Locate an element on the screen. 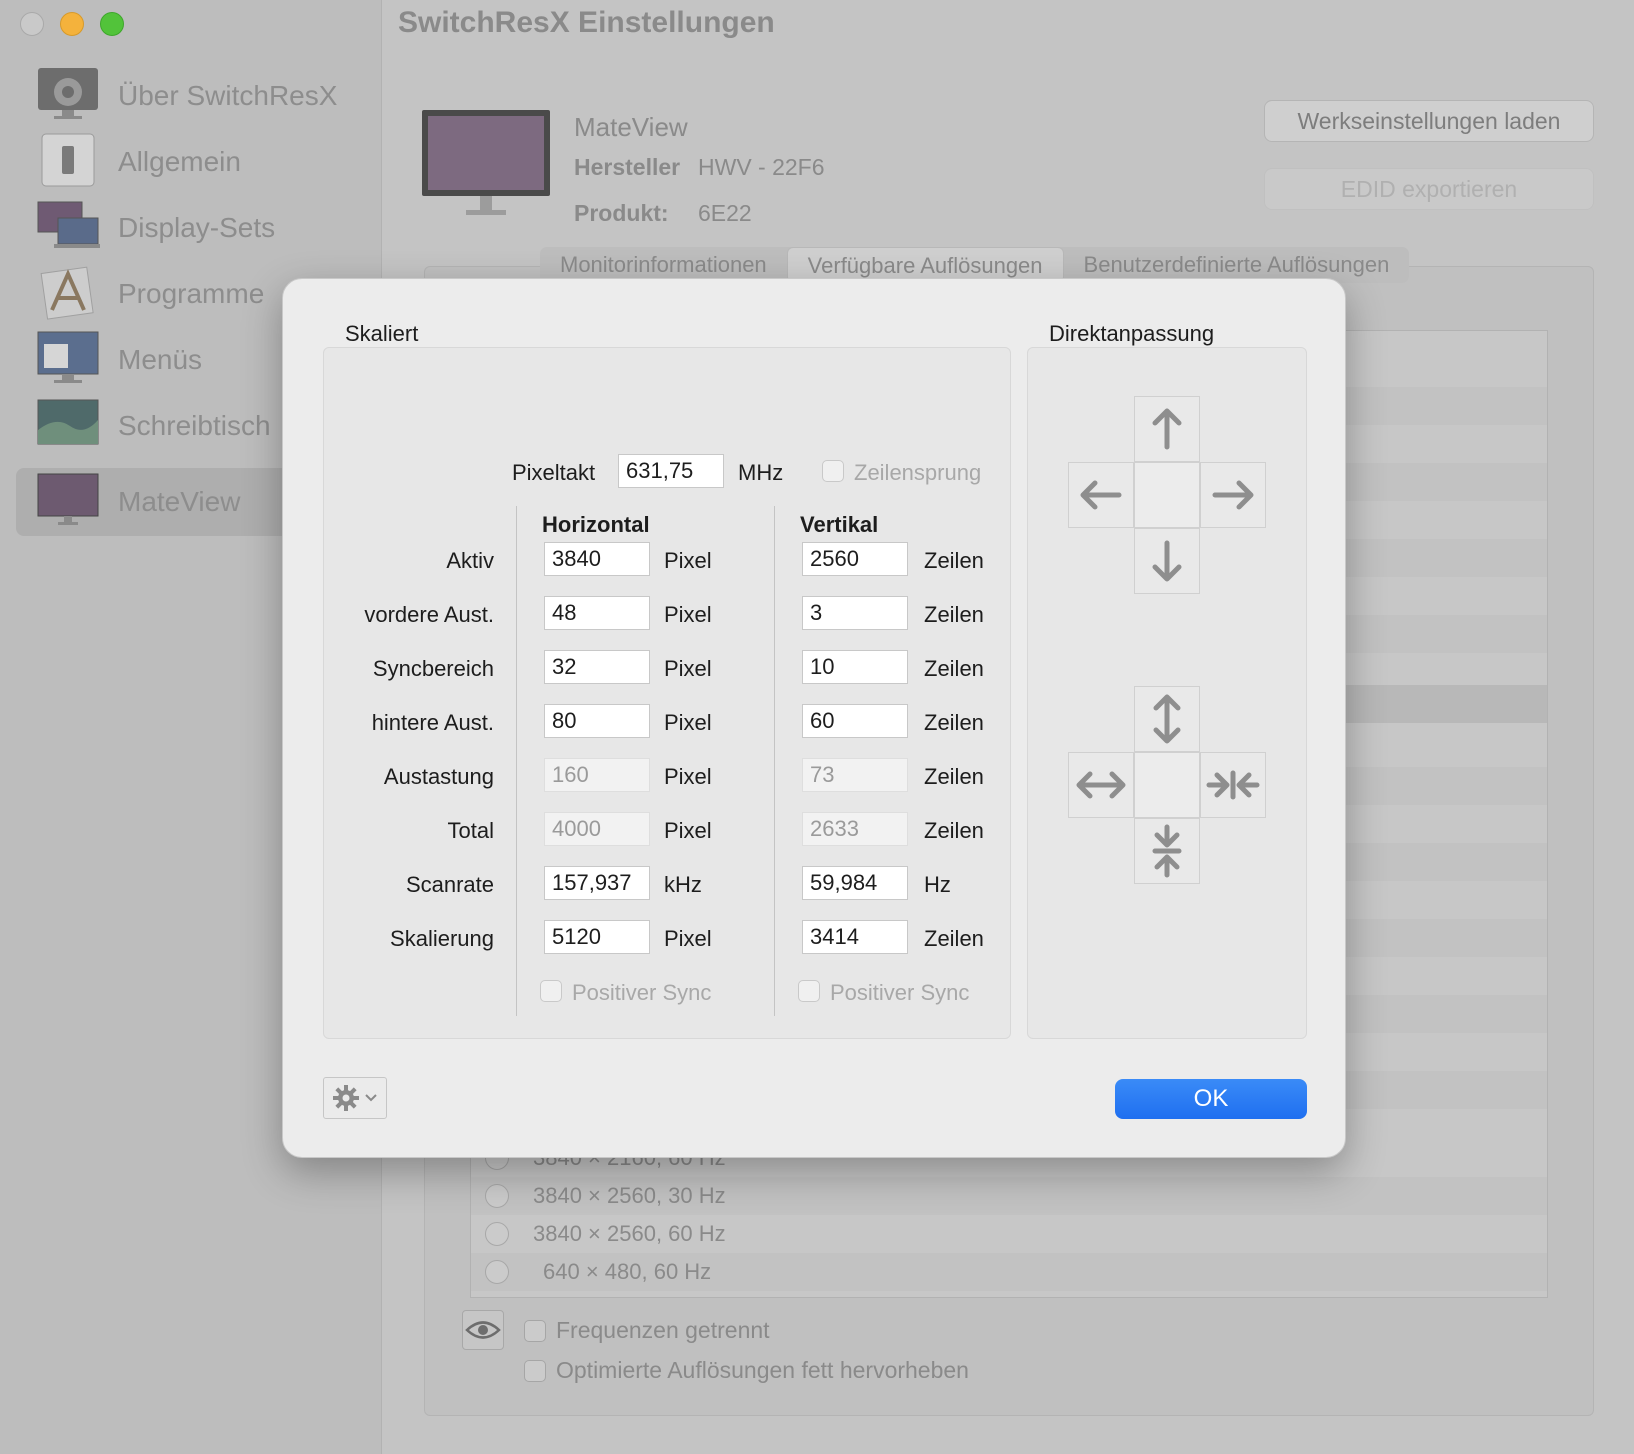 The width and height of the screenshot is (1634, 1454). shrink-vertical-button is located at coordinates (1167, 851).